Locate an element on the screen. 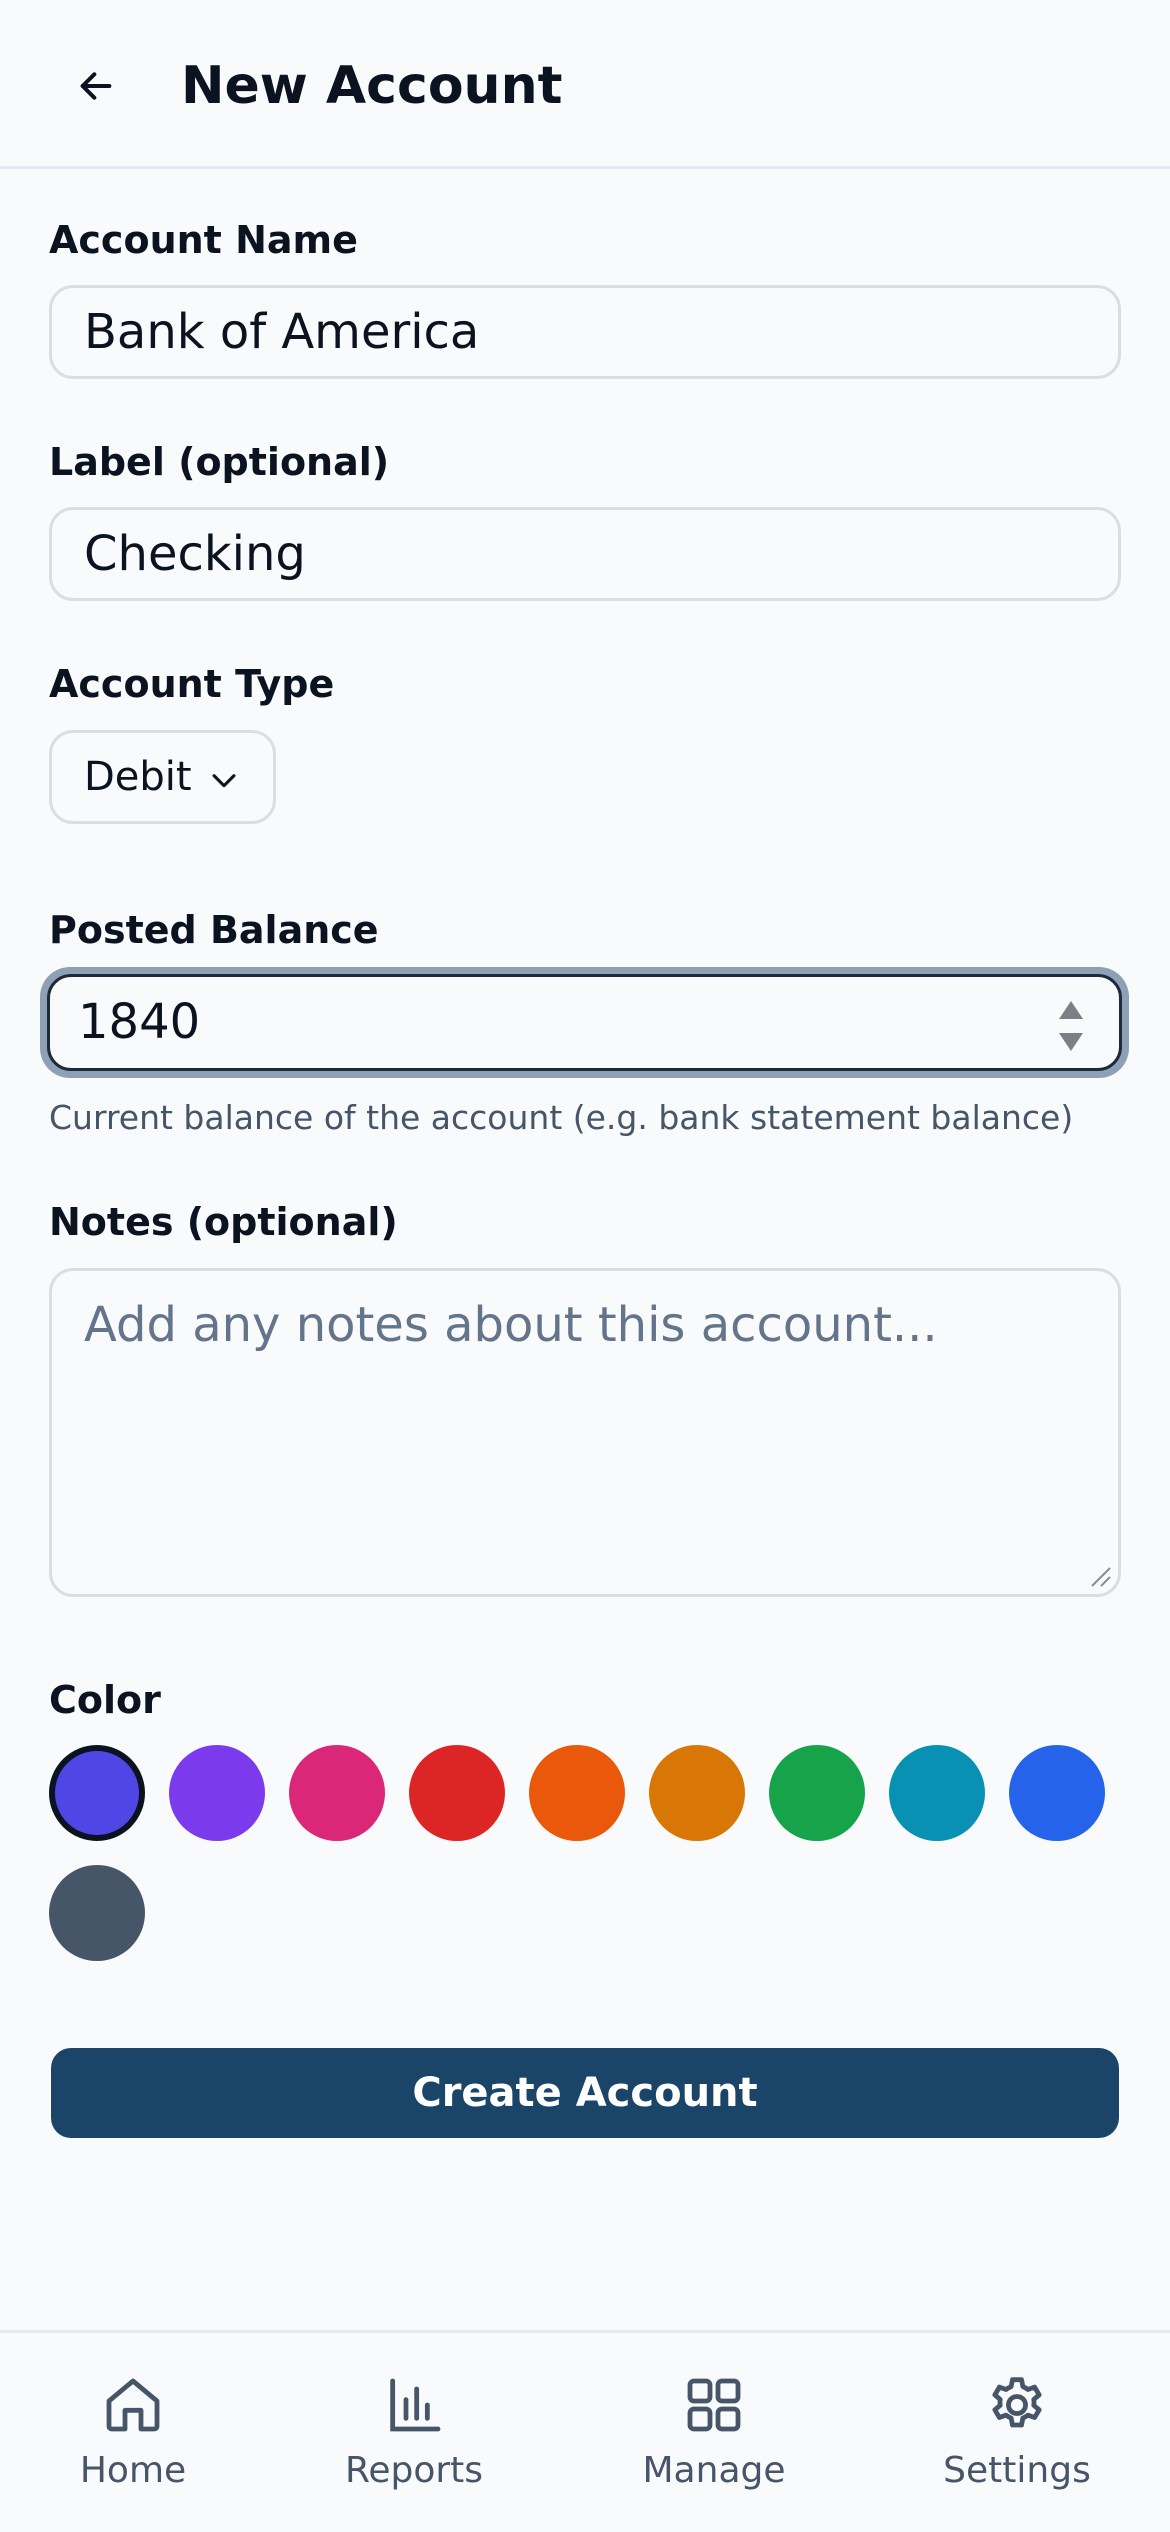 The width and height of the screenshot is (1170, 2532). nav-label-settings: Settings is located at coordinates (1017, 2470).